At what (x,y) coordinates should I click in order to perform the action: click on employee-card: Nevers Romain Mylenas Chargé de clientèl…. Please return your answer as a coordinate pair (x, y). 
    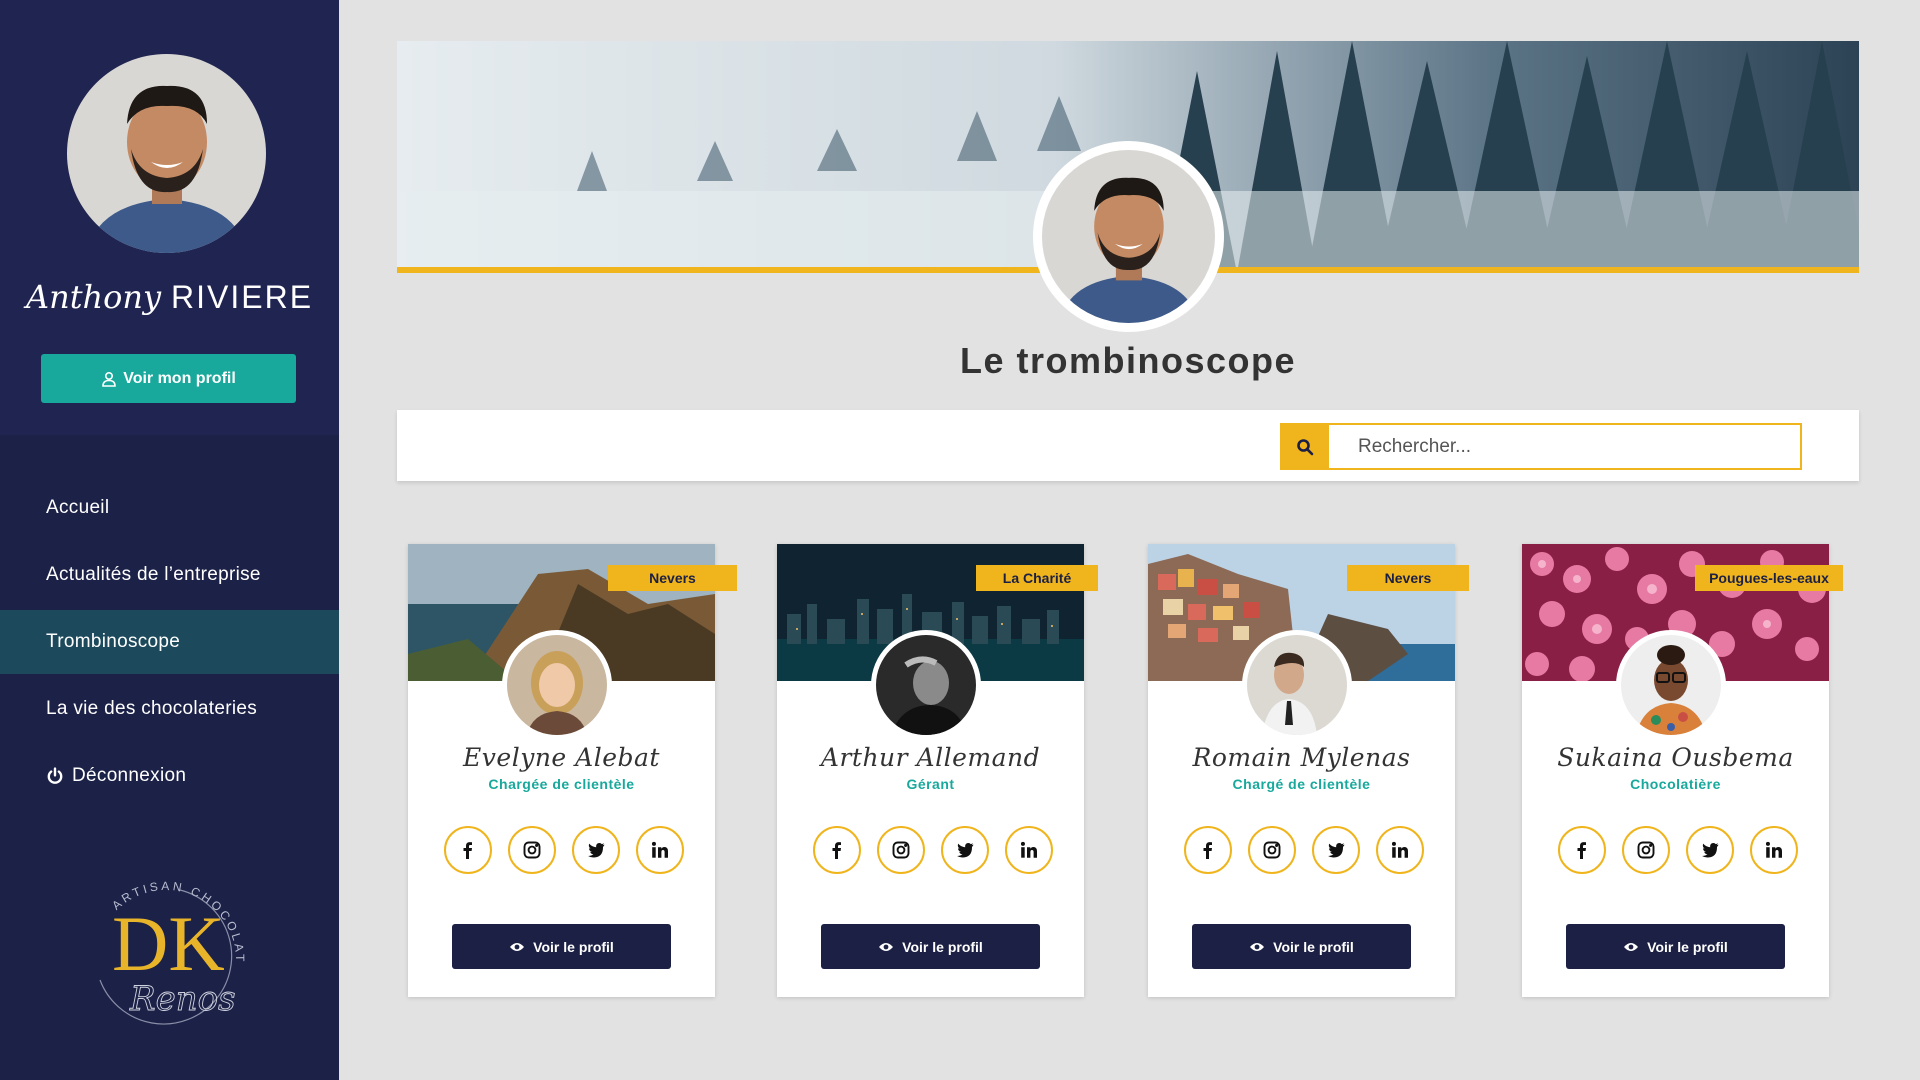
    Looking at the image, I should click on (1308, 770).